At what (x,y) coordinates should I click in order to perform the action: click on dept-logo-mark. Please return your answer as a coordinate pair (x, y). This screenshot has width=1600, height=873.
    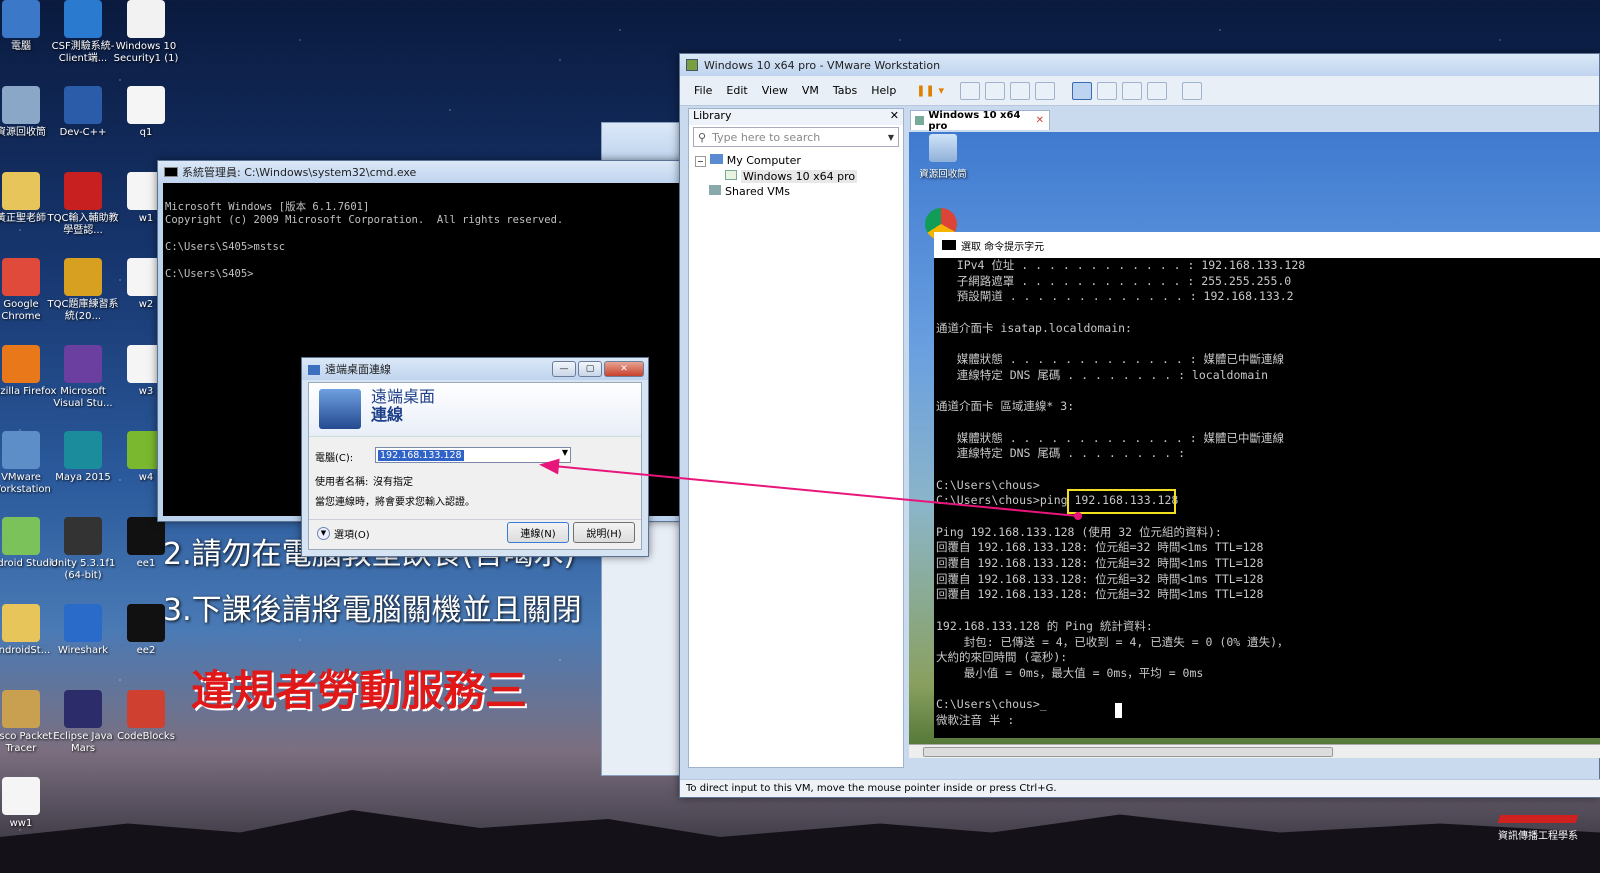
    Looking at the image, I should click on (1538, 819).